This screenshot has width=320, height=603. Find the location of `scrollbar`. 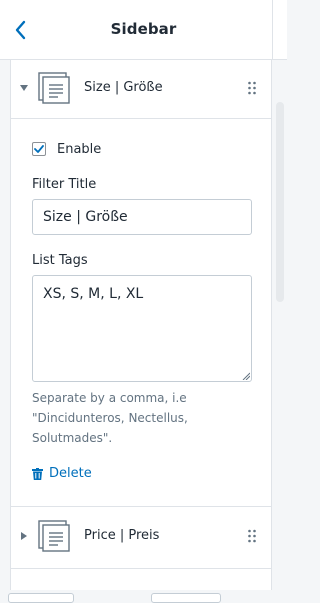

scrollbar is located at coordinates (280, 329).